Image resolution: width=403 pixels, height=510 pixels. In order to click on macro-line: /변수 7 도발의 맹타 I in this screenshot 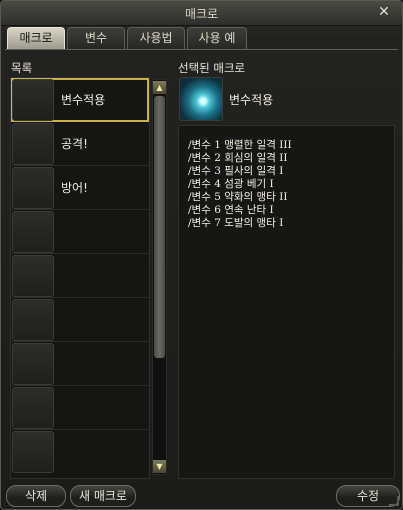, I will do `click(236, 223)`.